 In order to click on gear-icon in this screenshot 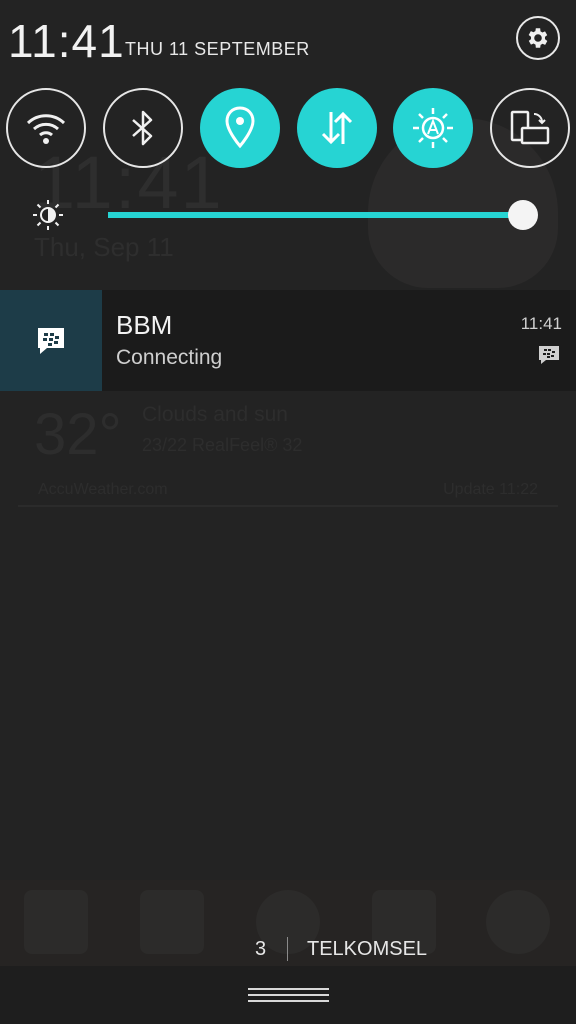, I will do `click(538, 38)`.